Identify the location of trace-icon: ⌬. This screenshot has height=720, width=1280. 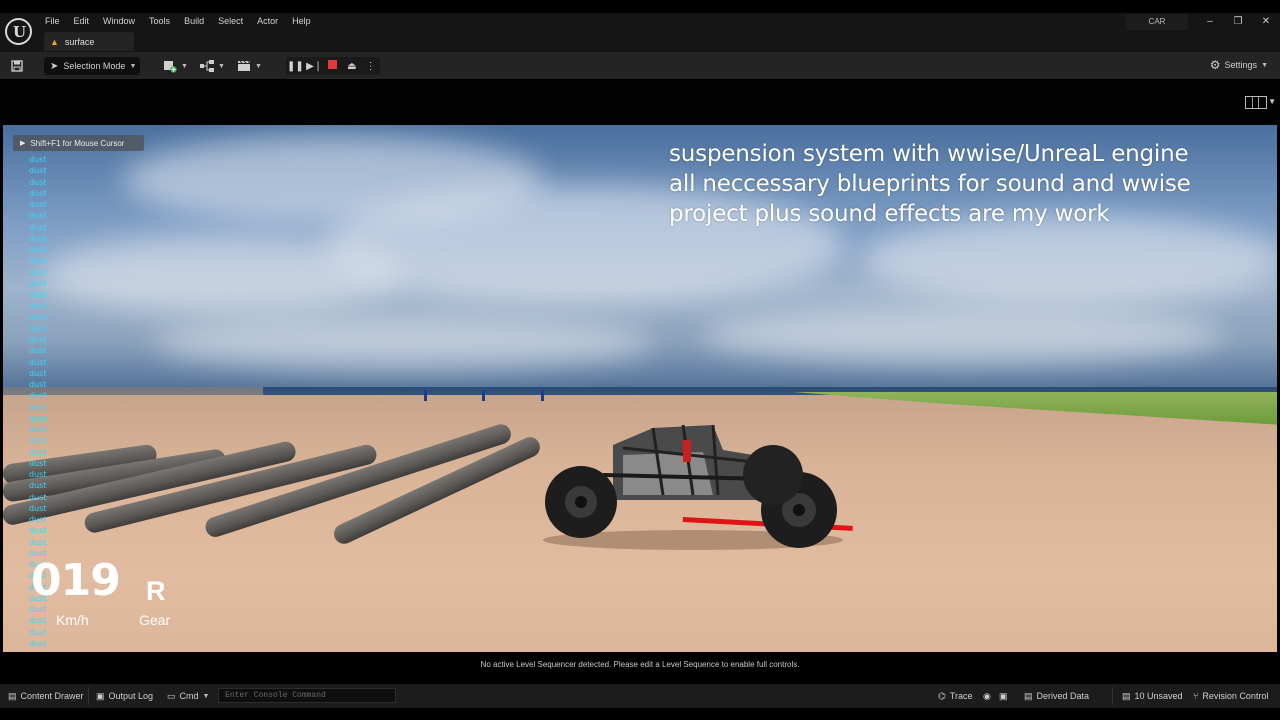
(942, 695).